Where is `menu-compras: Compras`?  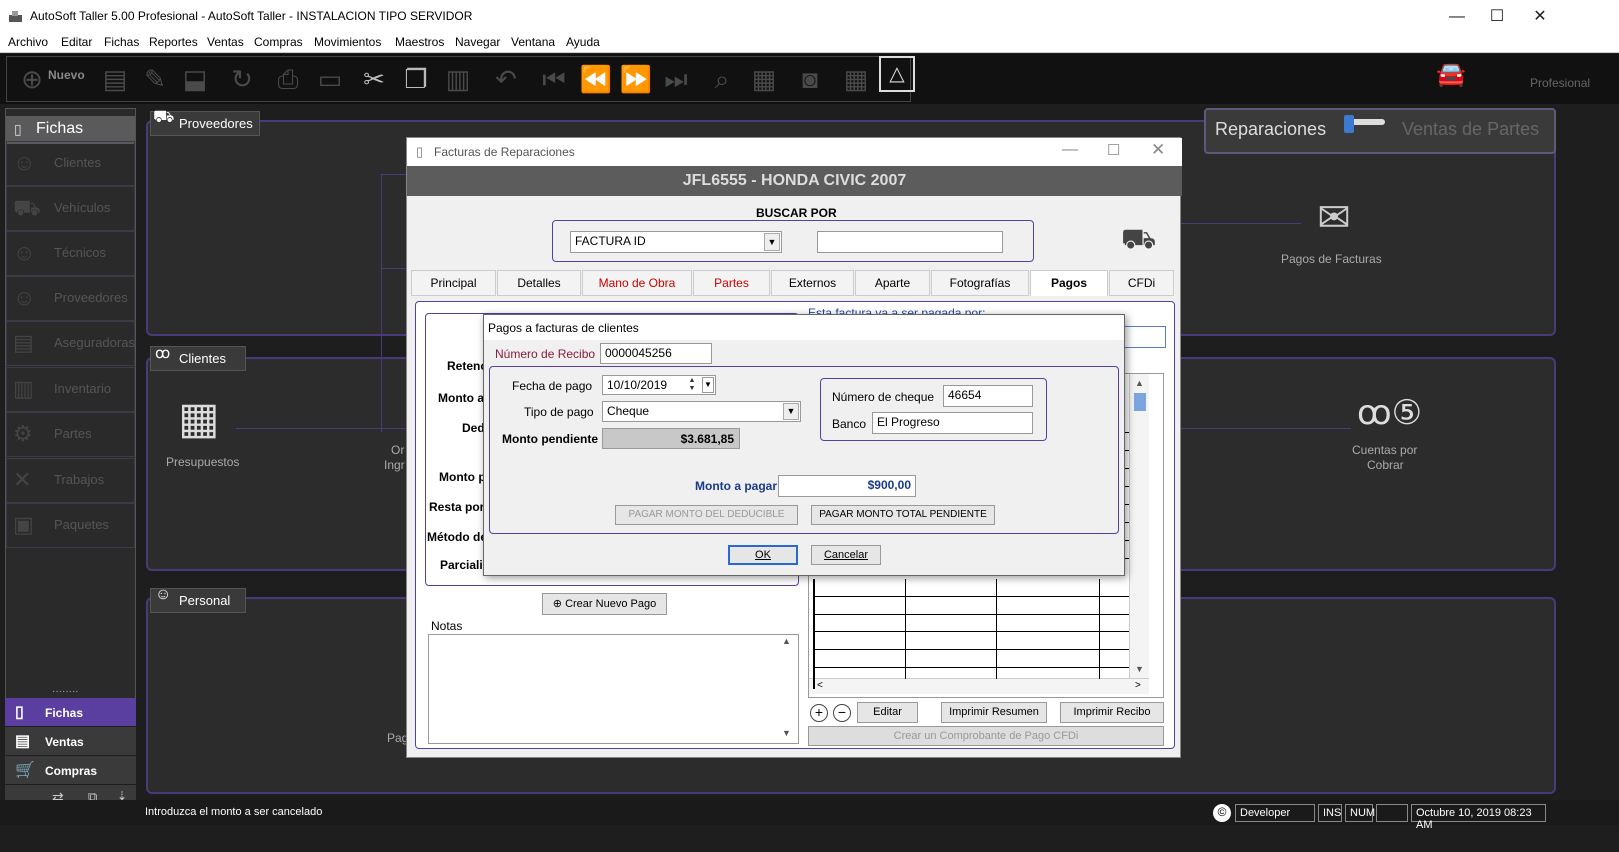
menu-compras: Compras is located at coordinates (278, 42).